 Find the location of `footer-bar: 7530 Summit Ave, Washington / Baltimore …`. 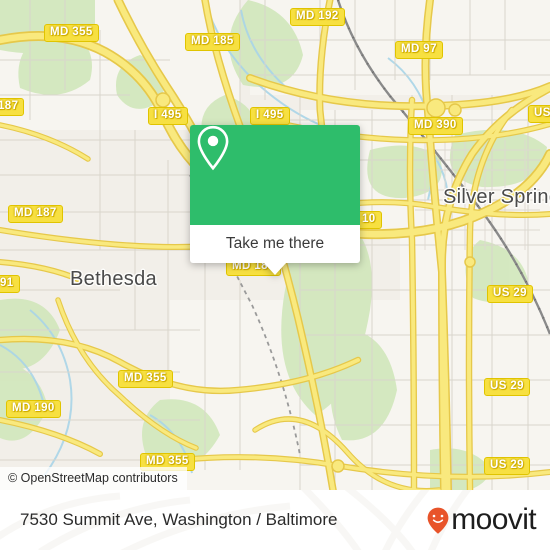

footer-bar: 7530 Summit Ave, Washington / Baltimore … is located at coordinates (275, 520).